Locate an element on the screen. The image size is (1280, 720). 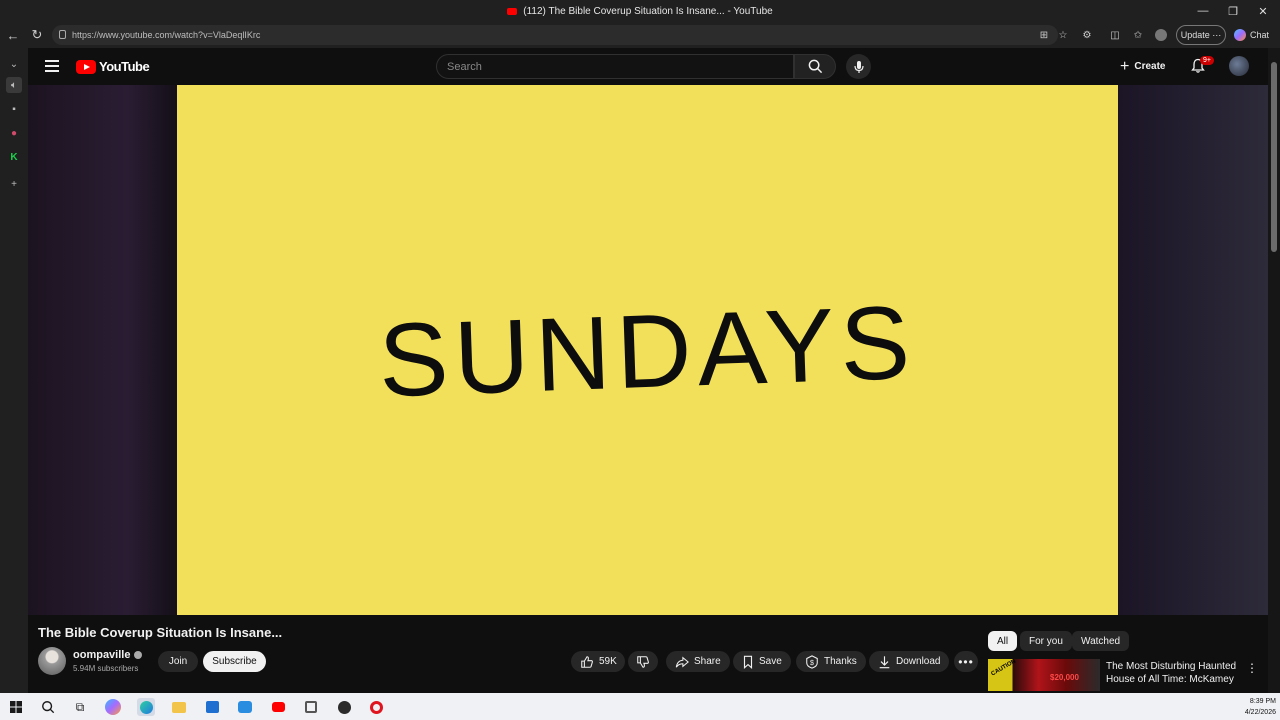
share-label: Share is located at coordinates (707, 661).